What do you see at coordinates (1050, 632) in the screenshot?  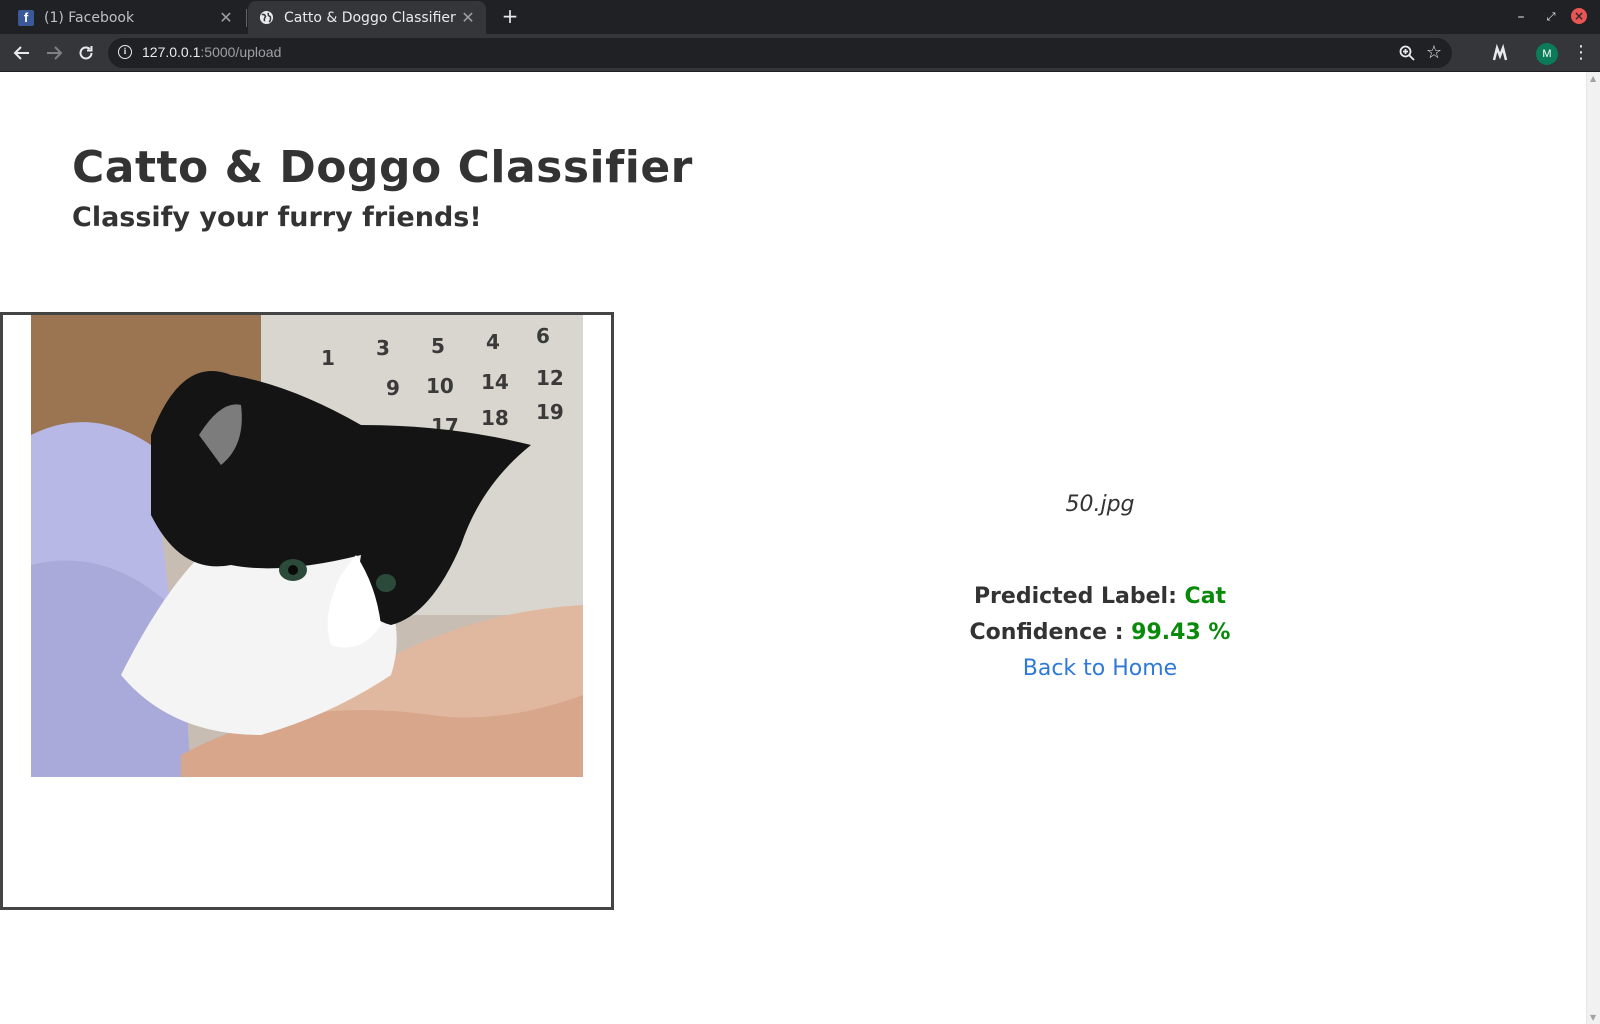 I see `confidence-caption: Confidence :` at bounding box center [1050, 632].